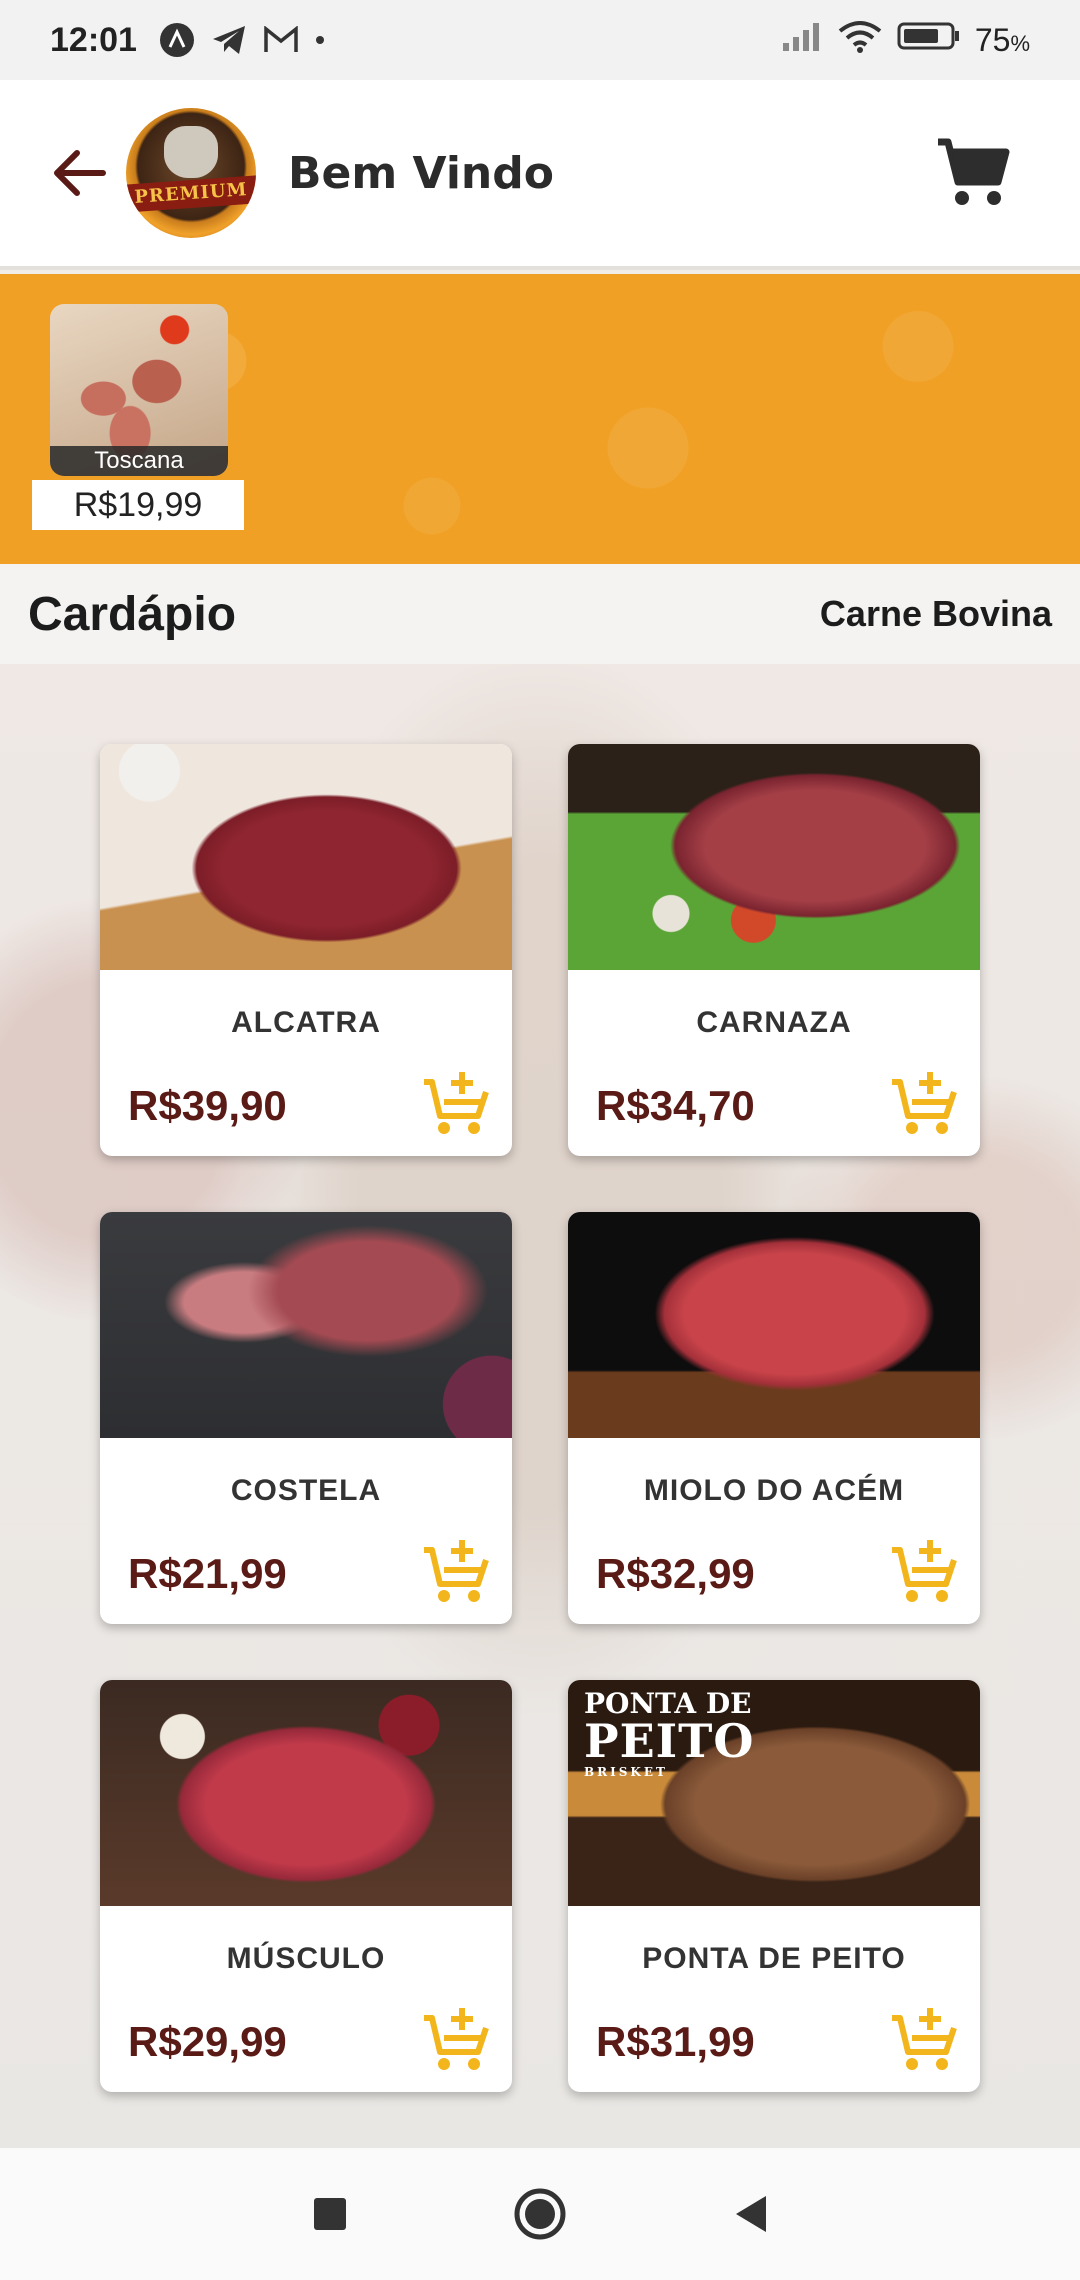  I want to click on product-name: MÚSCULO, so click(306, 1958).